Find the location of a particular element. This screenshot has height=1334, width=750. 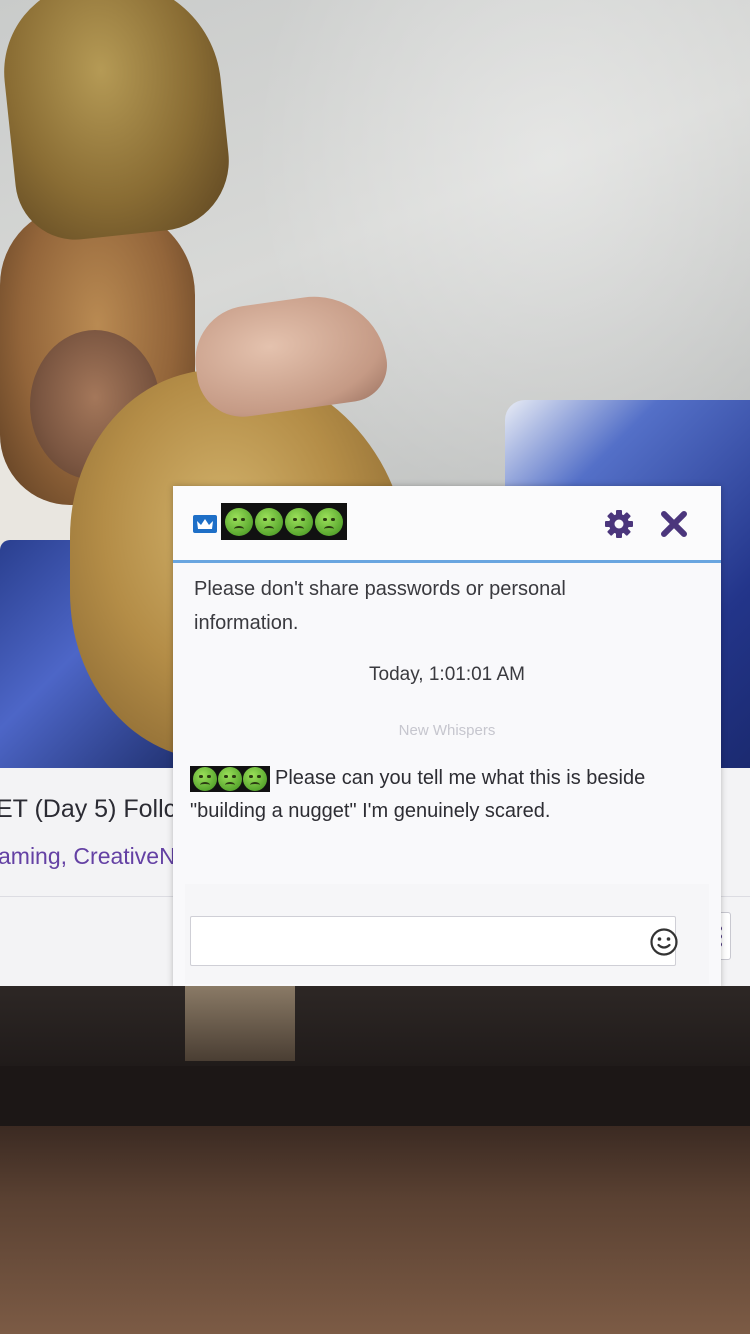

monitor-reflection is located at coordinates (240, 1023).